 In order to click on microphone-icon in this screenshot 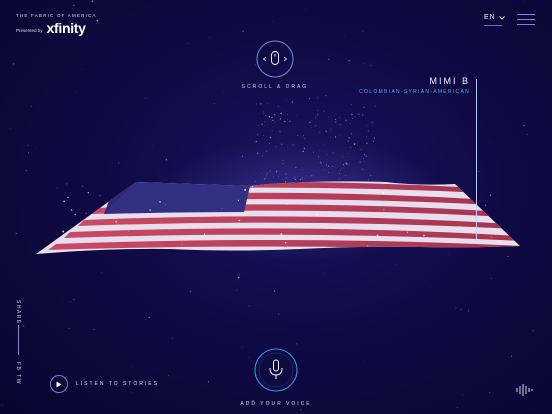, I will do `click(276, 370)`.